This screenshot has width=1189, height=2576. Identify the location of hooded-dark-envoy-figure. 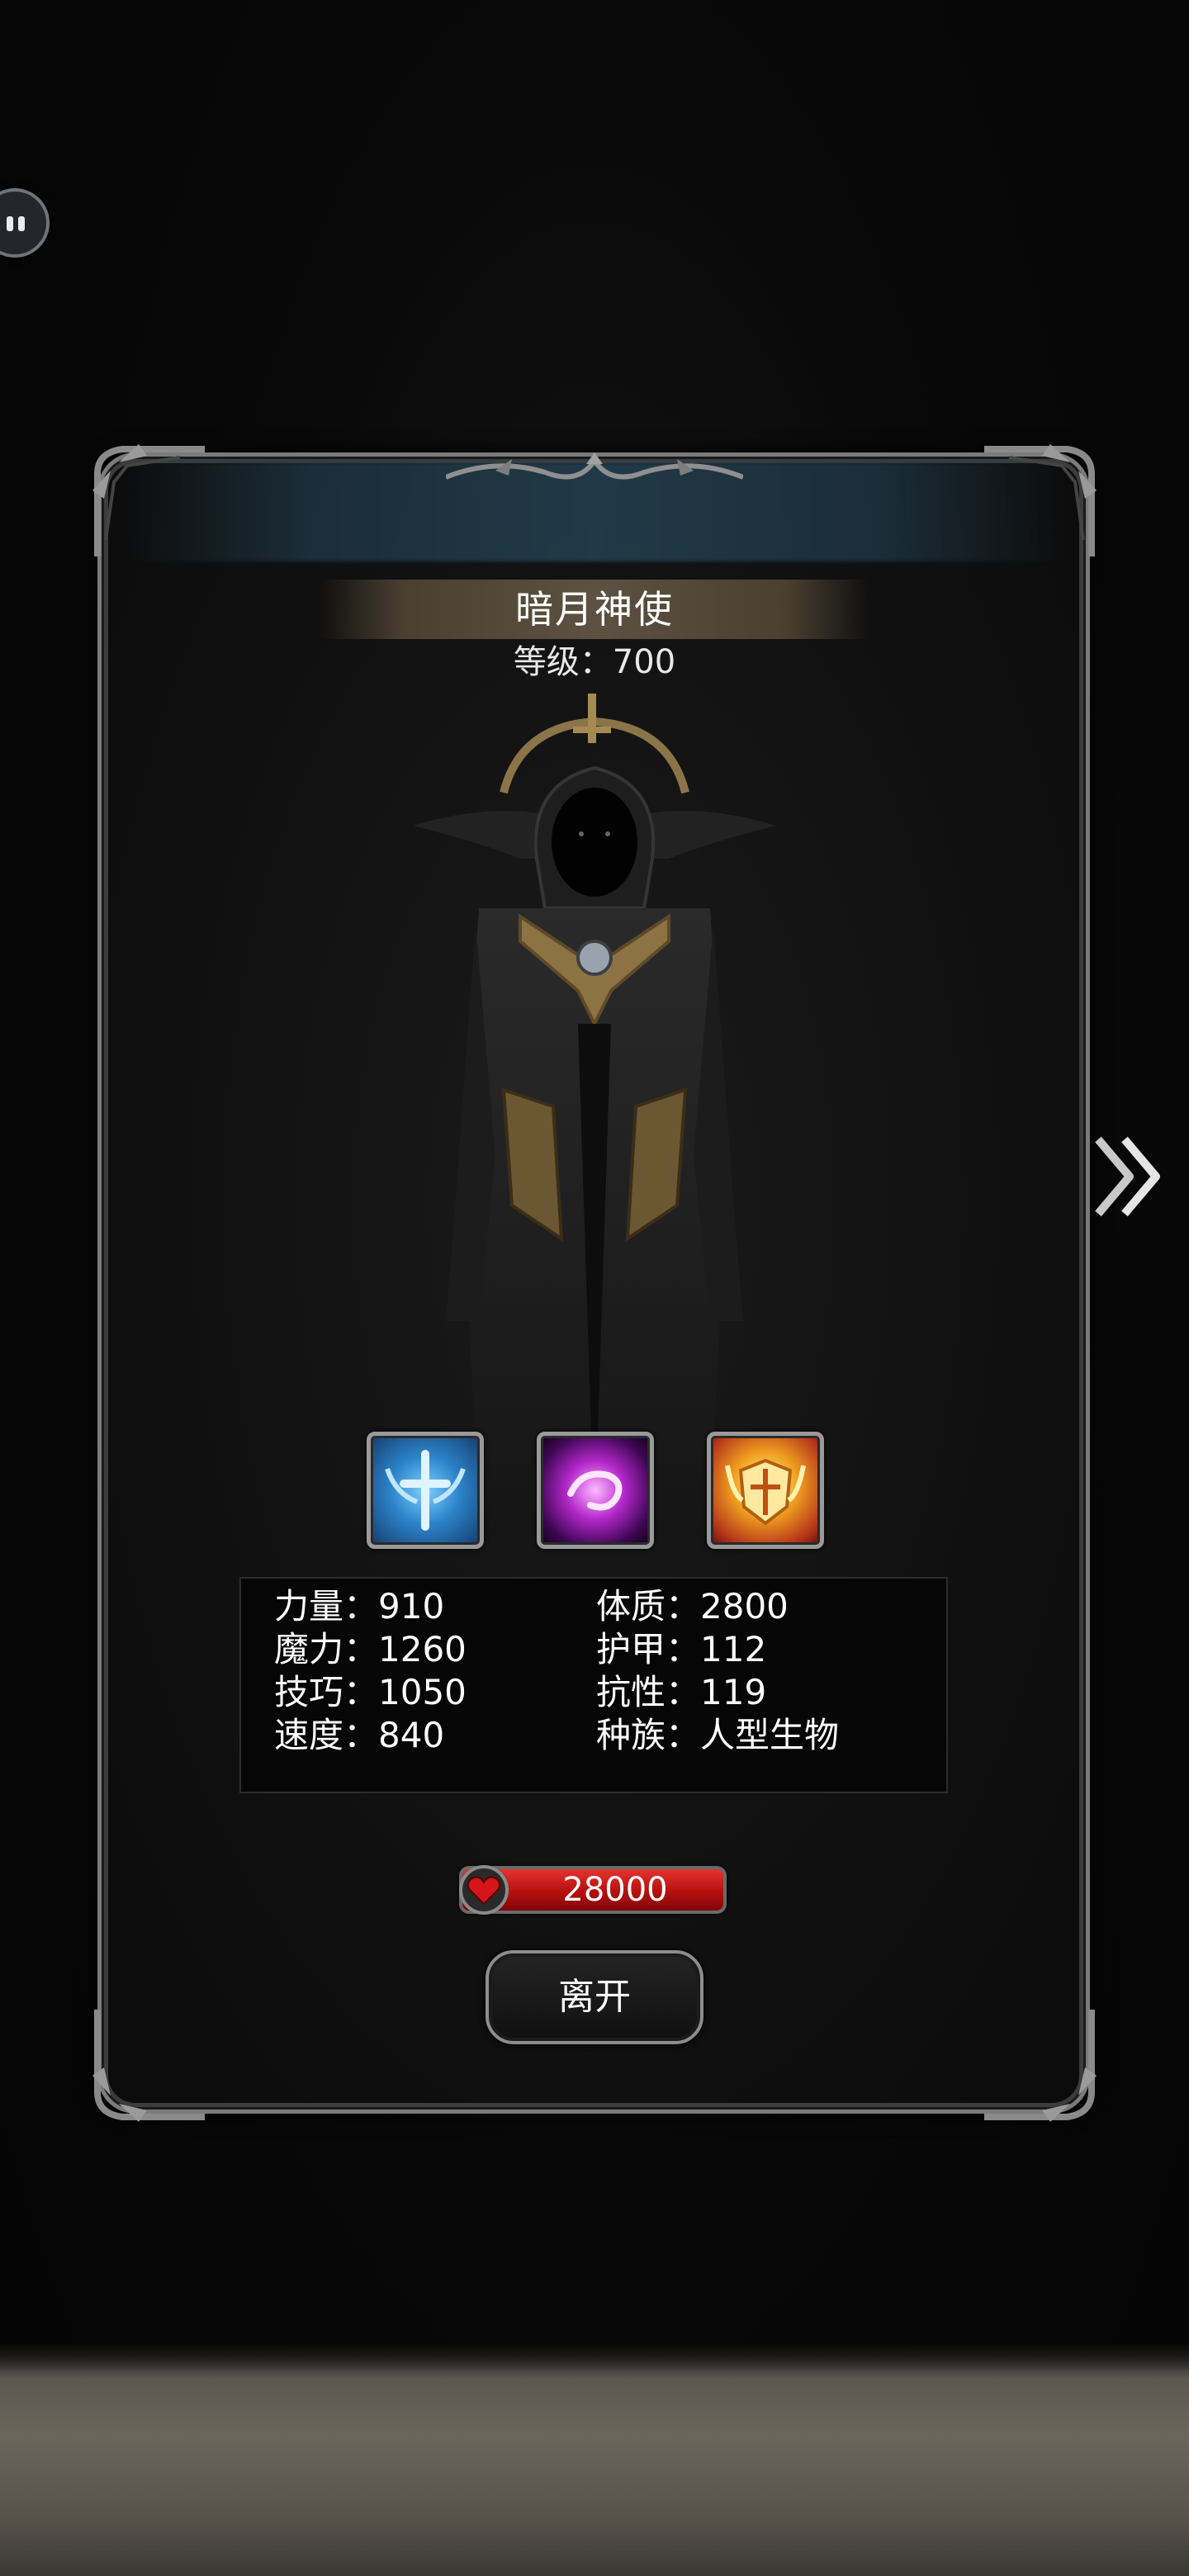
(594, 1115).